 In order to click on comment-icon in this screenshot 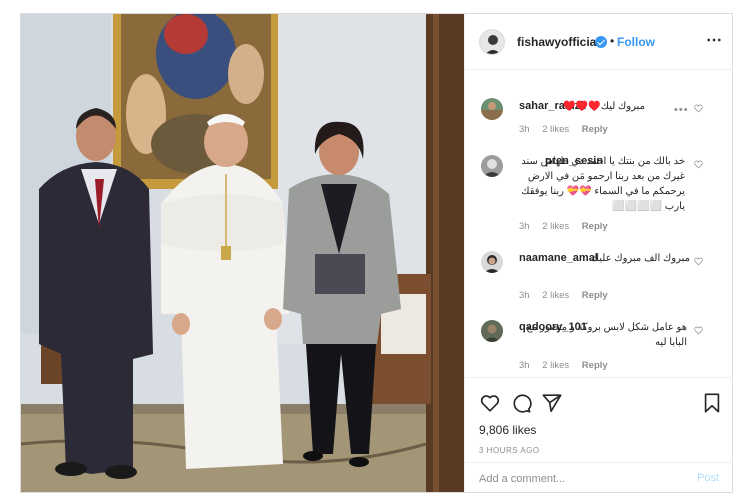, I will do `click(521, 403)`.